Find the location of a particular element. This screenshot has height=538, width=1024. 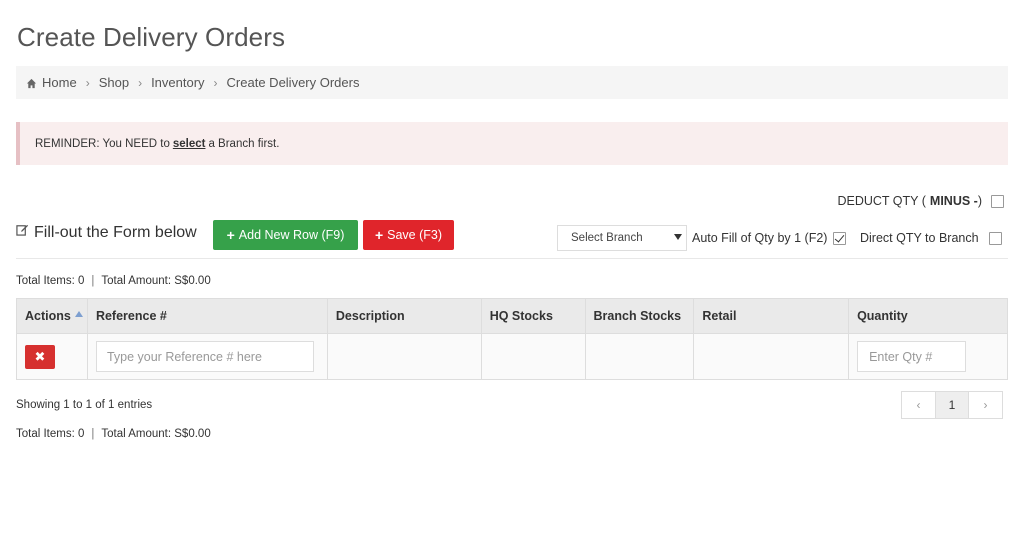

autofill-option: Auto Fill of Qty by 1 (F2) is located at coordinates (769, 238).